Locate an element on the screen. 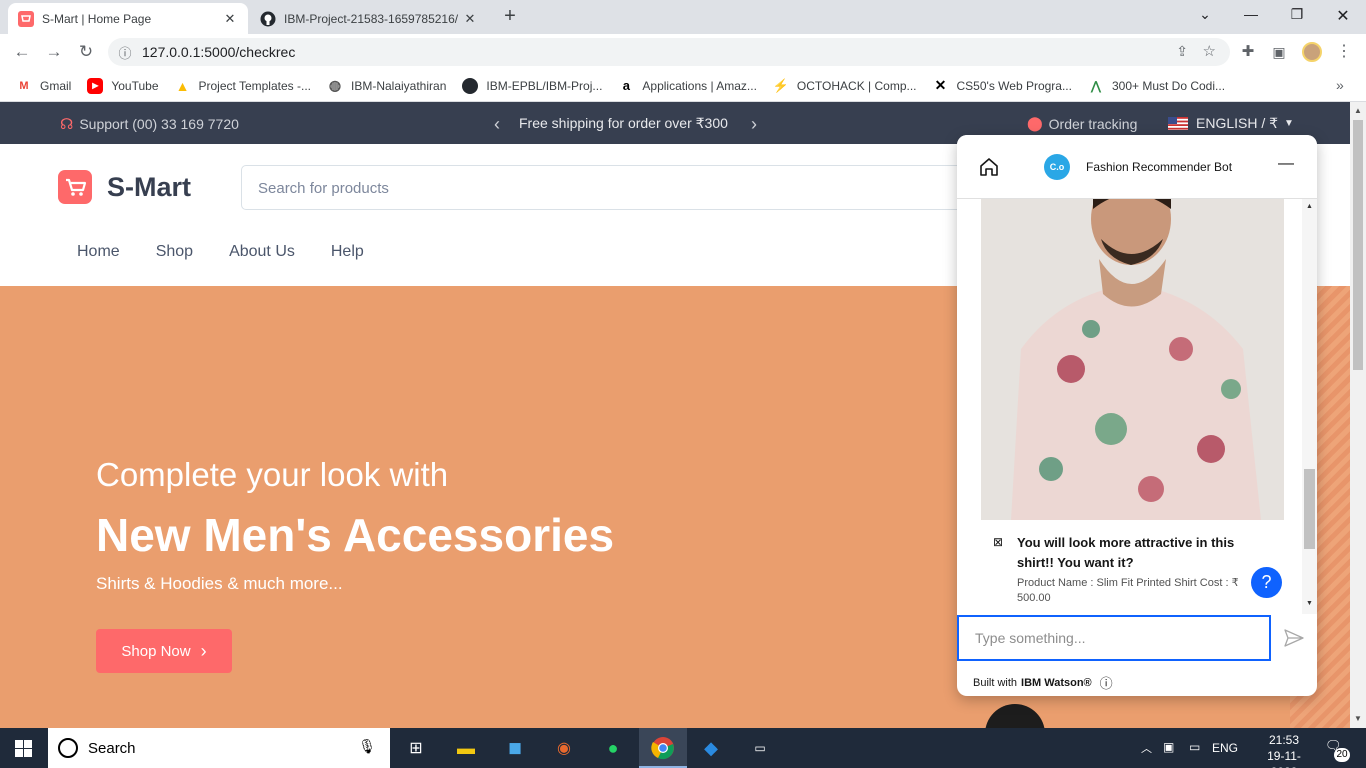 The height and width of the screenshot is (768, 1366). shop-now-button: Shop Now › is located at coordinates (164, 651).